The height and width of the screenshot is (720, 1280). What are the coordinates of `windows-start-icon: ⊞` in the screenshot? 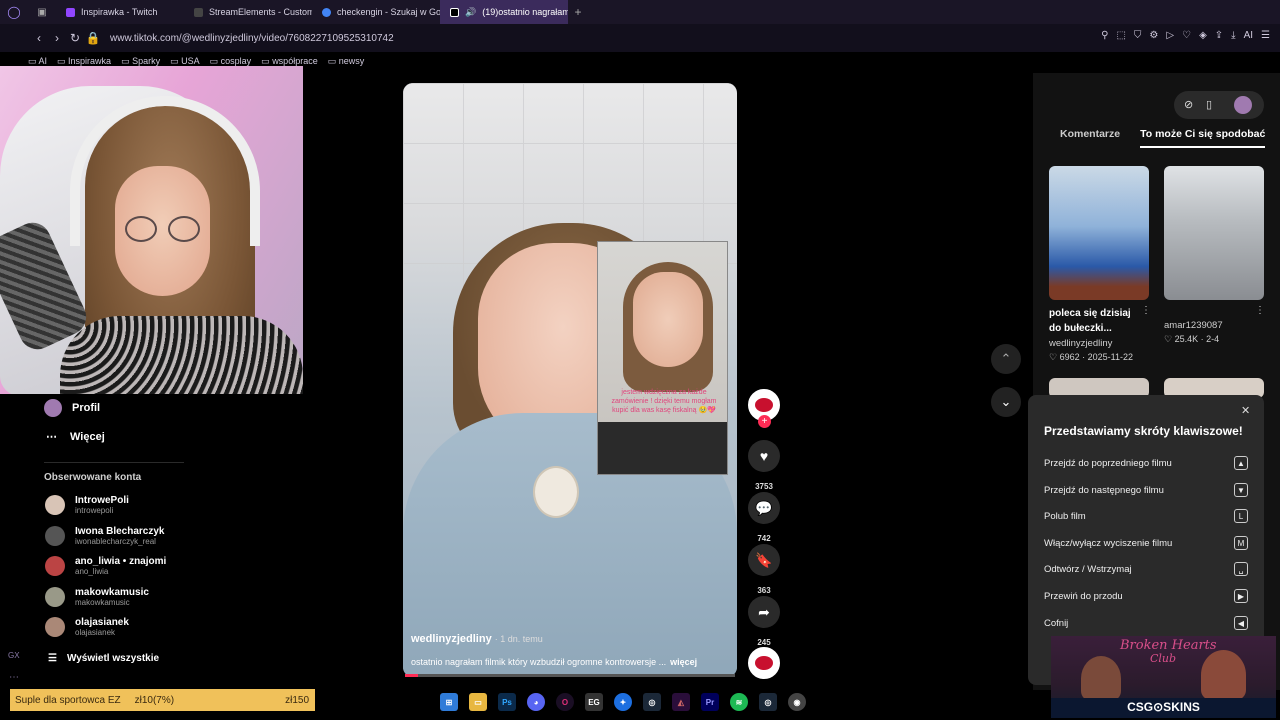 It's located at (449, 702).